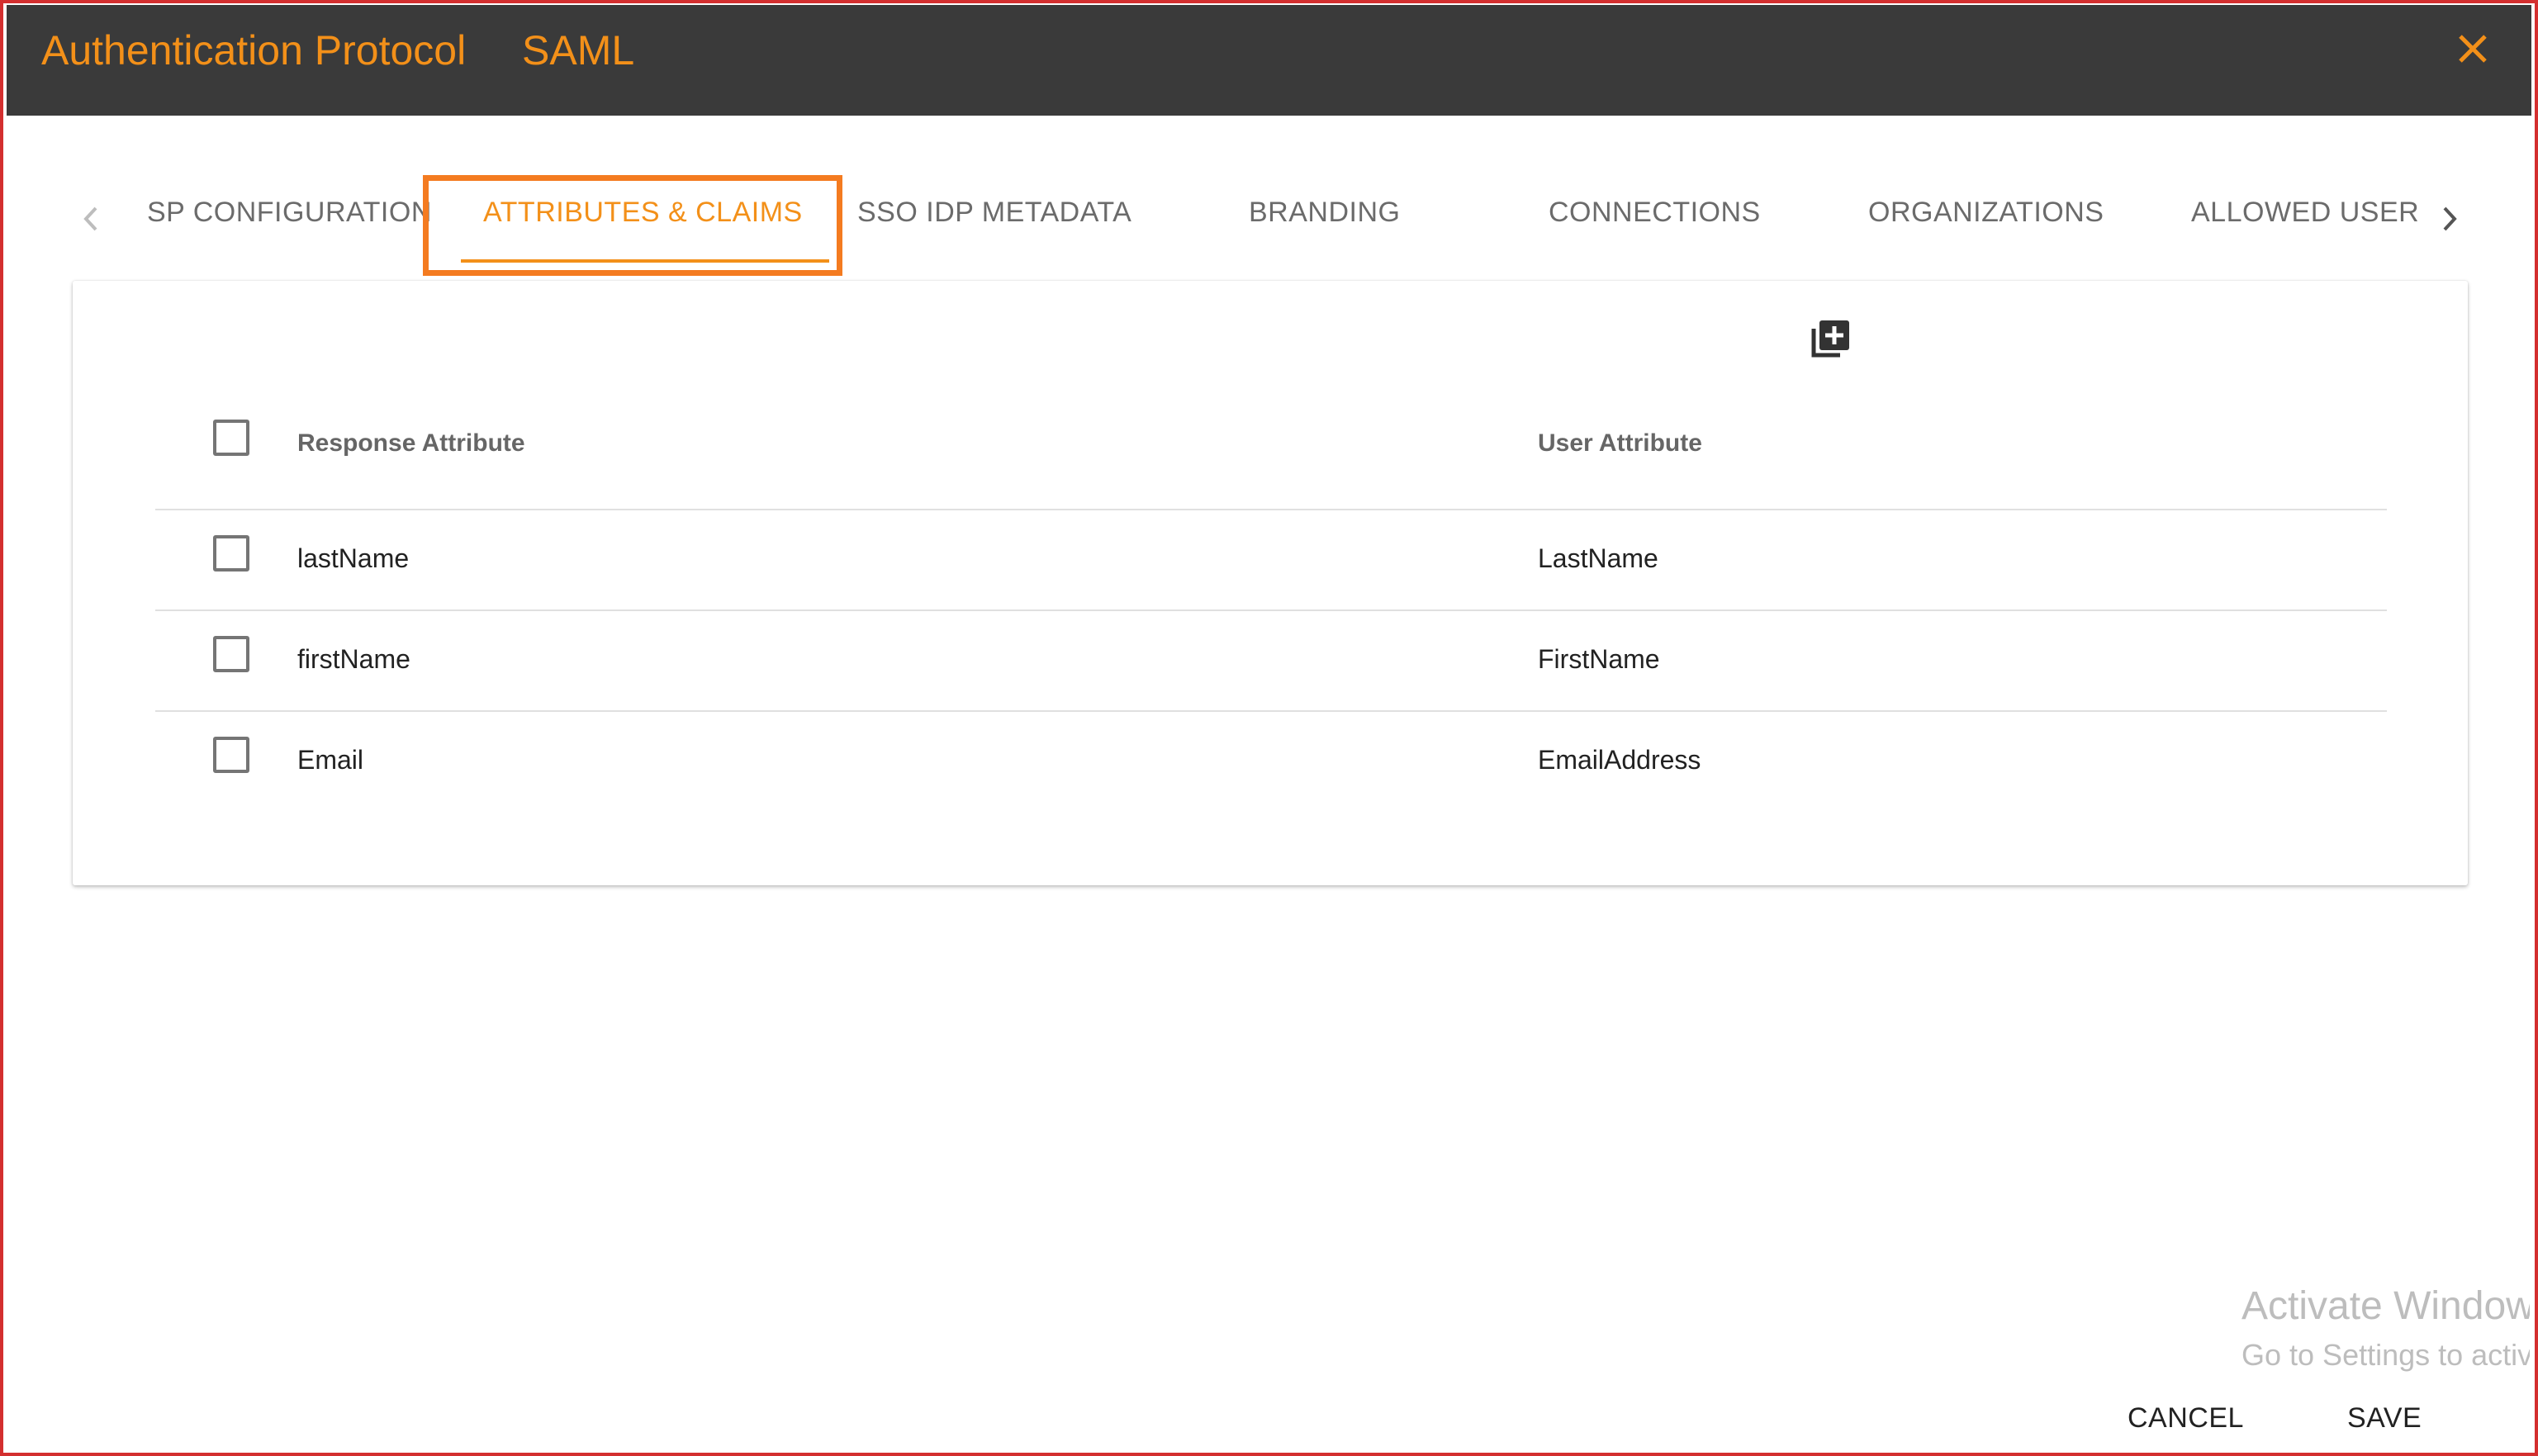 The height and width of the screenshot is (1456, 2538). What do you see at coordinates (2386, 1306) in the screenshot?
I see `activation-watermark-title: Activate Windows` at bounding box center [2386, 1306].